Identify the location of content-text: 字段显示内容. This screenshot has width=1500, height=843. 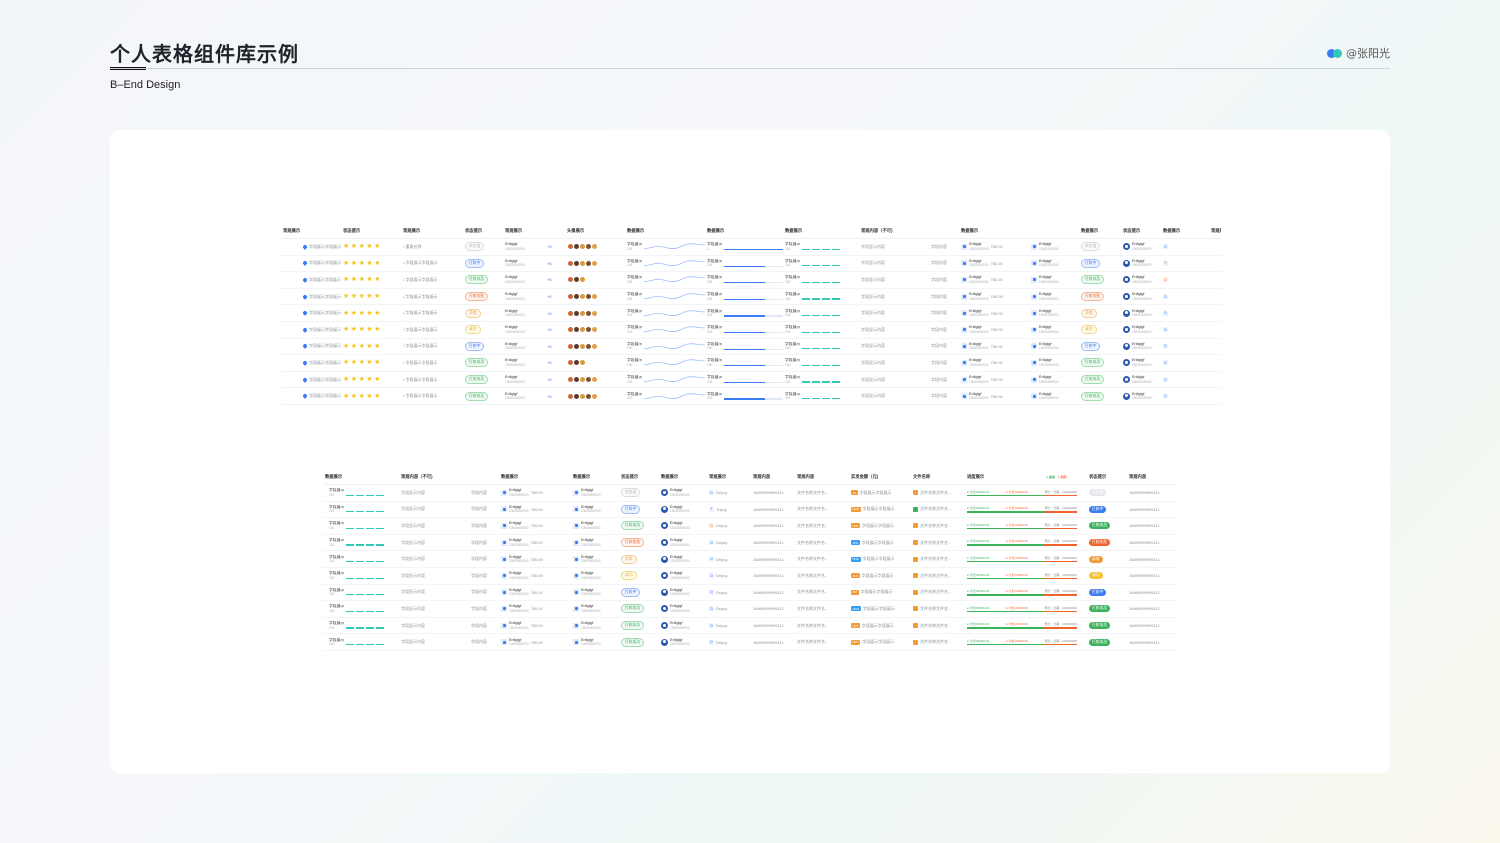
(873, 396).